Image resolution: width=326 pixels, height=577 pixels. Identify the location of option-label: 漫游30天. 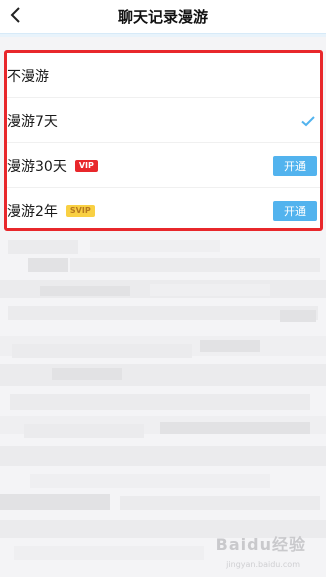
(37, 166).